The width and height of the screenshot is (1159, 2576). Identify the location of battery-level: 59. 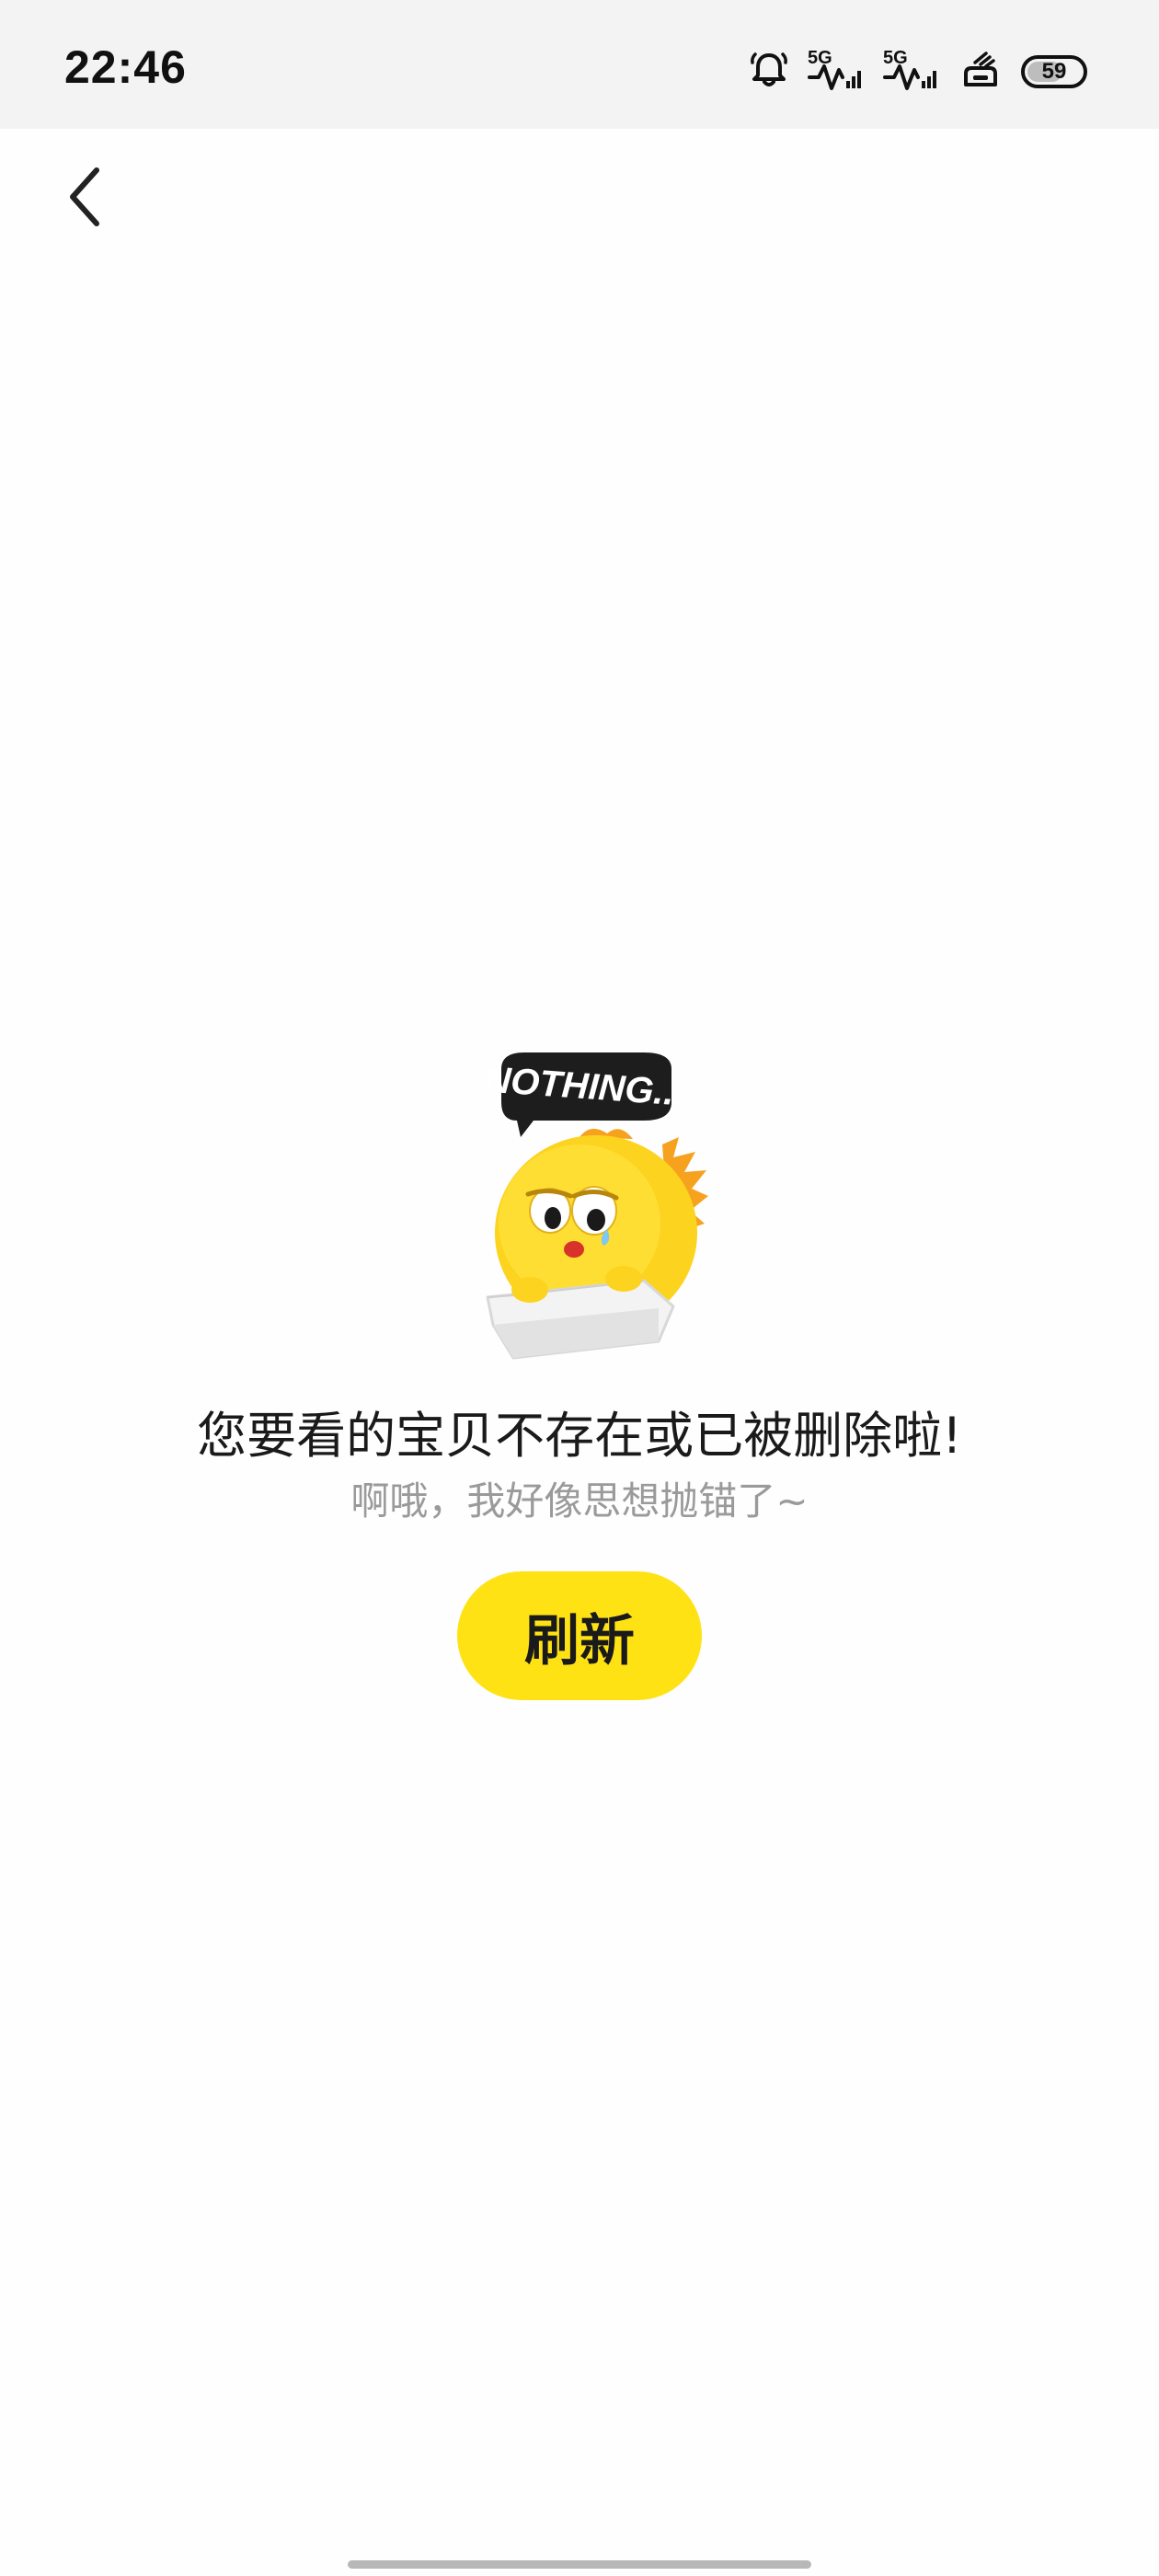
(1054, 71).